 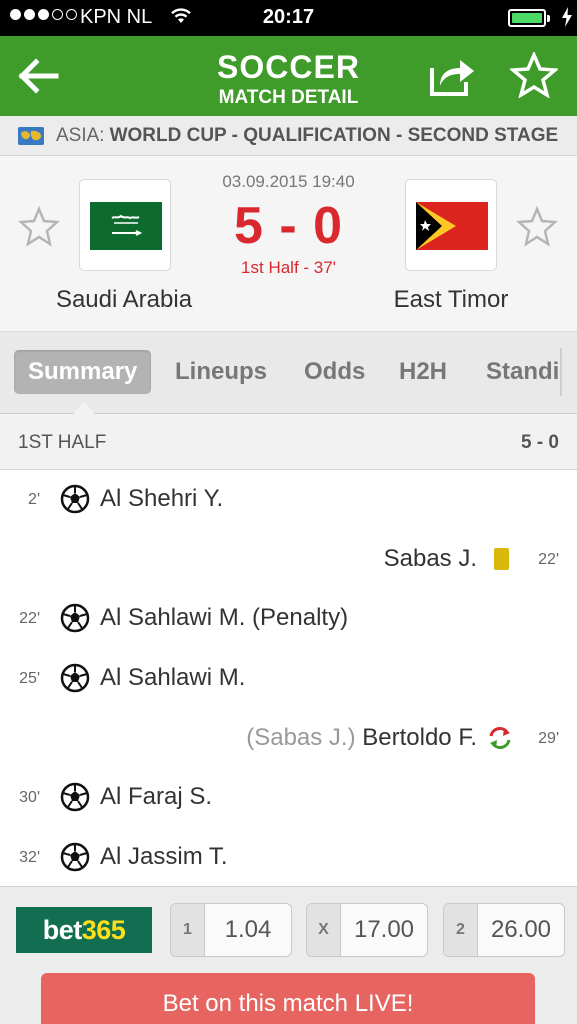 What do you see at coordinates (523, 372) in the screenshot?
I see `tab-standings: Standi` at bounding box center [523, 372].